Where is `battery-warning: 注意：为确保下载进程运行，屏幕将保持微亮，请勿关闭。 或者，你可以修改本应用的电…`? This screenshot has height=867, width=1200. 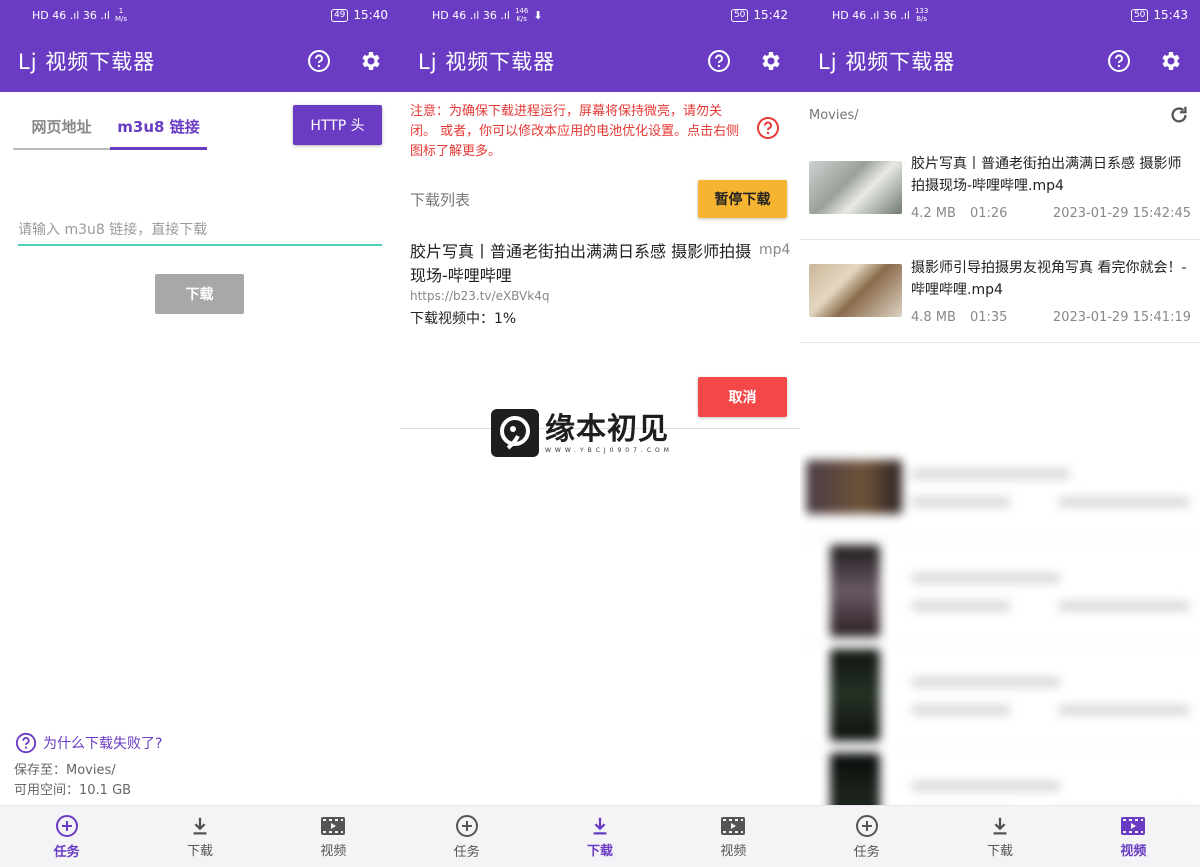 battery-warning: 注意：为确保下载进程运行，屏幕将保持微亮，请勿关闭。 或者，你可以修改本应用的电… is located at coordinates (575, 131).